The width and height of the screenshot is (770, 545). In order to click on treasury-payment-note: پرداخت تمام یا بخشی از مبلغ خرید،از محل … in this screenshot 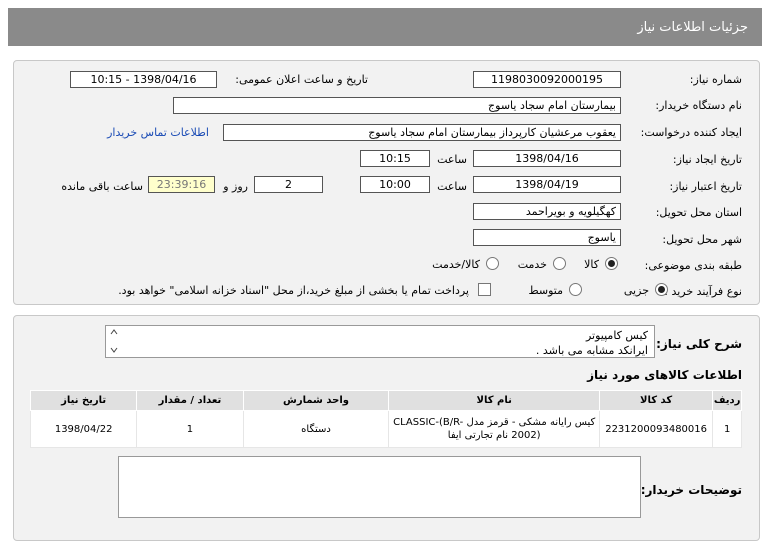, I will do `click(293, 290)`.